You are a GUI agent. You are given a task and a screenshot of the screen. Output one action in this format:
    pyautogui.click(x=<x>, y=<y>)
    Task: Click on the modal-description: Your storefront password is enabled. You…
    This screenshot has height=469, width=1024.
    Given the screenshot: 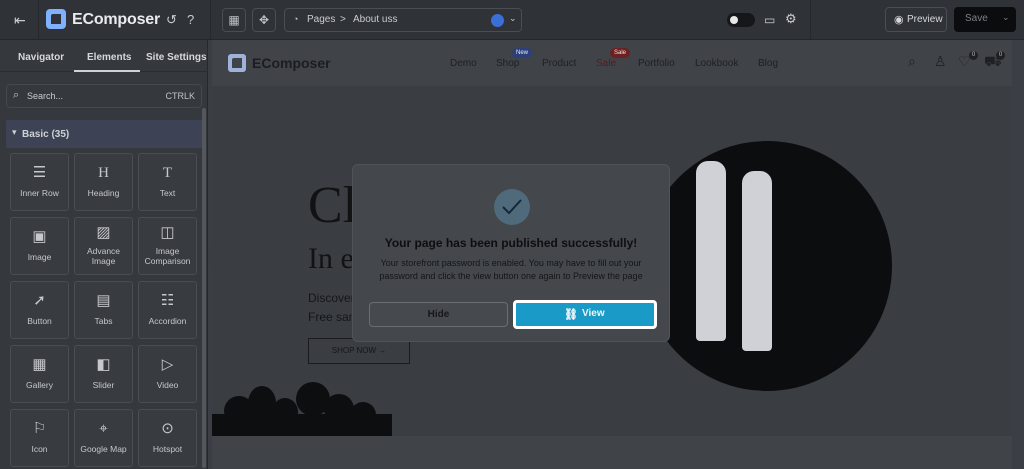 What is the action you would take?
    pyautogui.click(x=511, y=269)
    